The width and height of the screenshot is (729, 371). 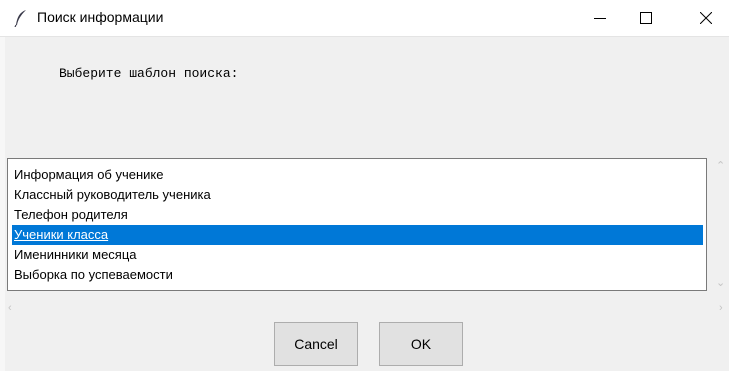 I want to click on maximize-icon, so click(x=646, y=18).